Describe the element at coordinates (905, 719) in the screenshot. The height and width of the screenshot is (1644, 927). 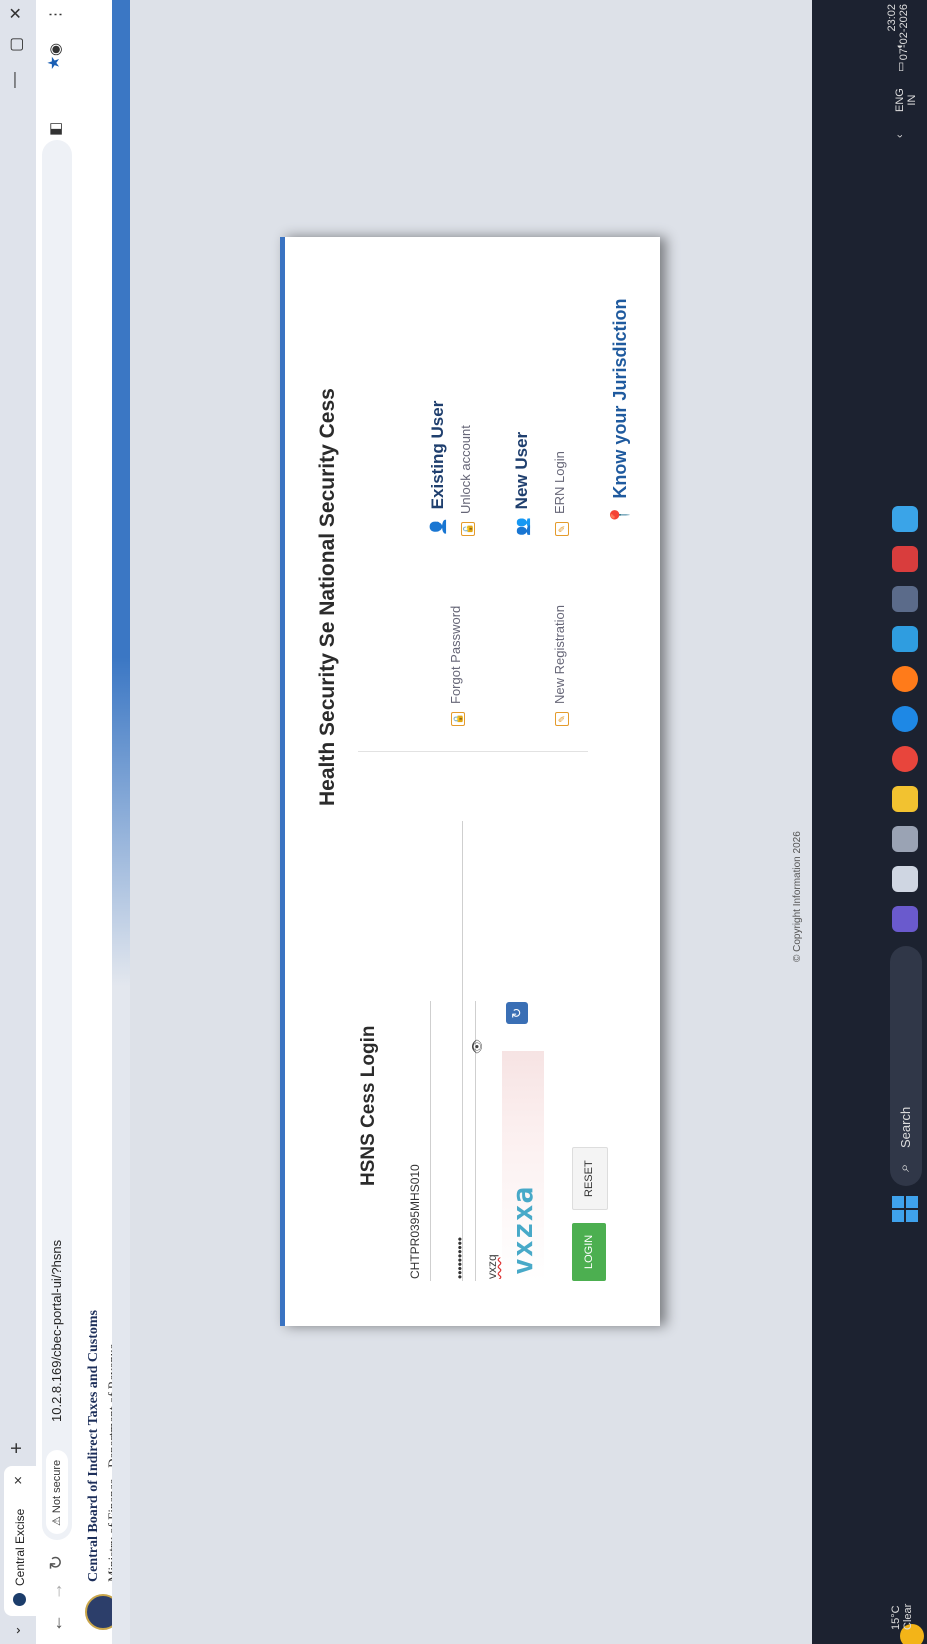
I see `edge-icon` at that location.